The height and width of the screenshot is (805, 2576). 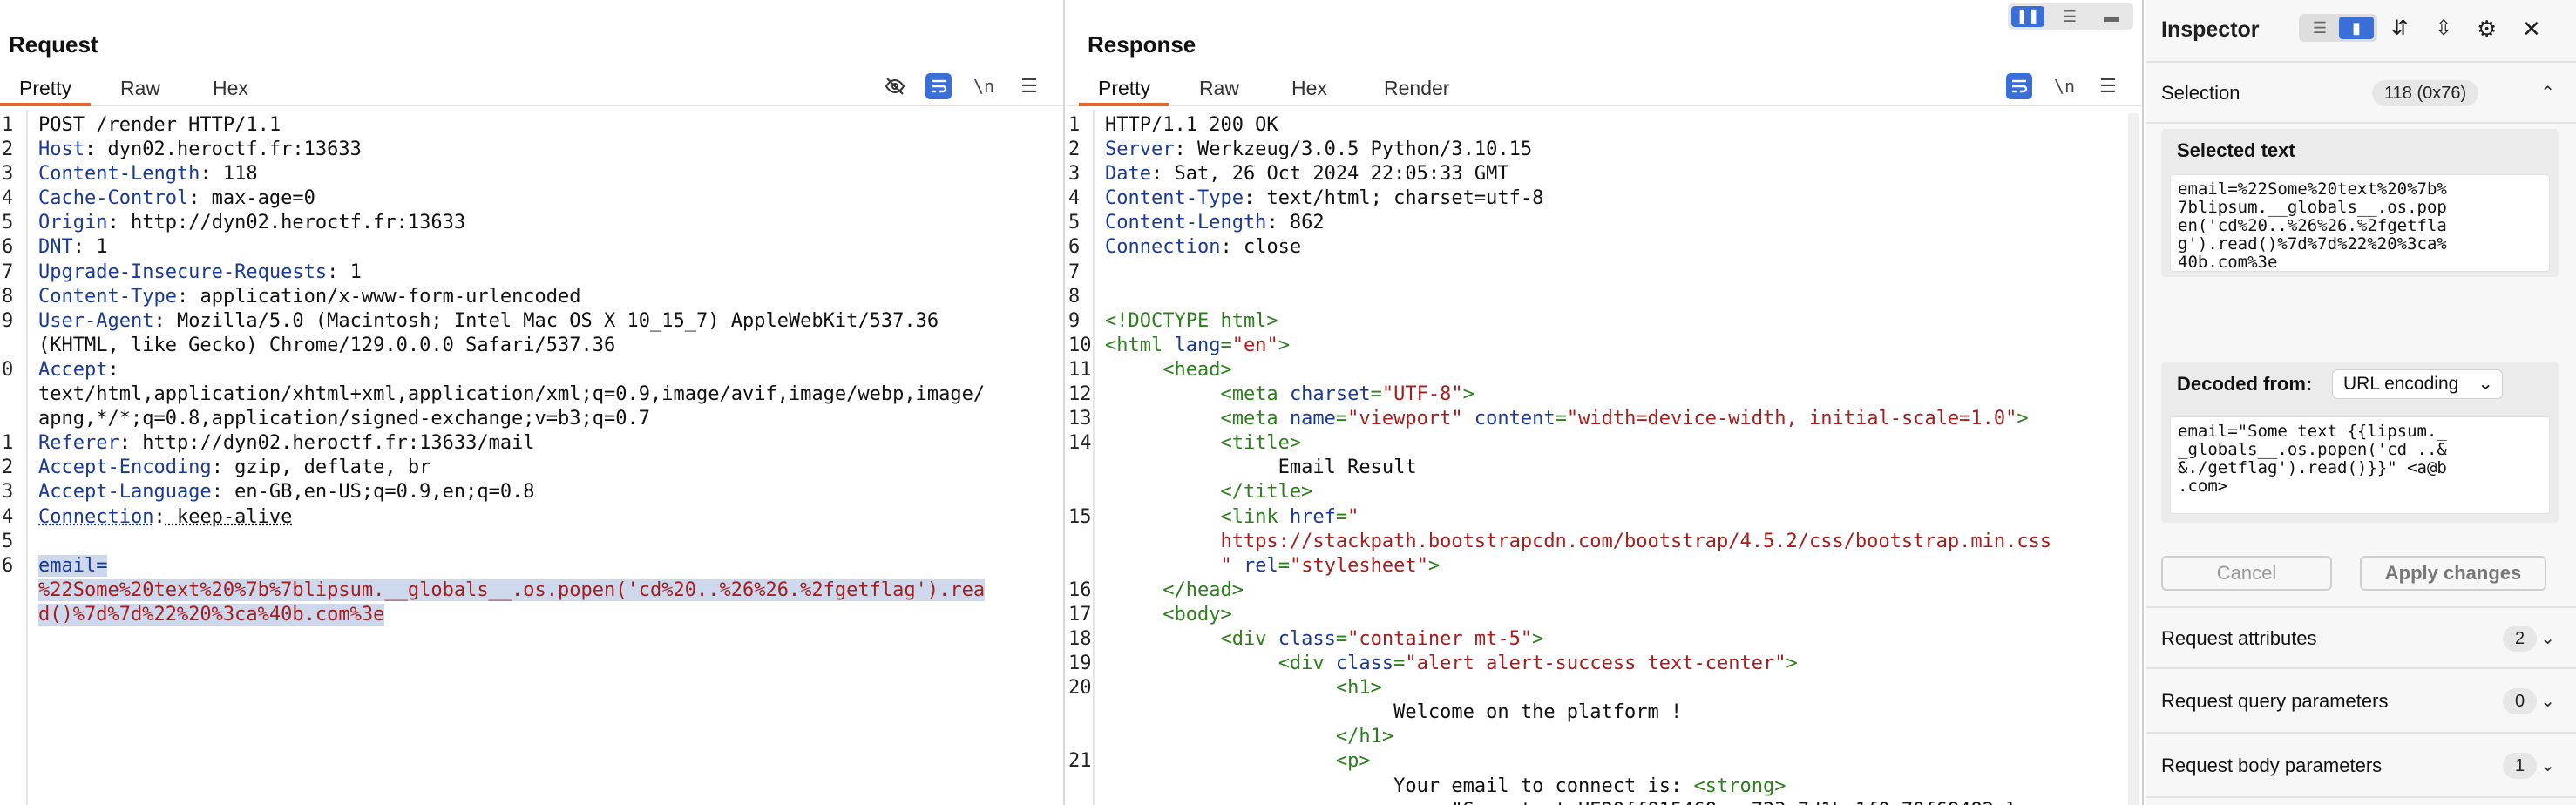 What do you see at coordinates (257, 198) in the screenshot?
I see `header-value: max-age=0` at bounding box center [257, 198].